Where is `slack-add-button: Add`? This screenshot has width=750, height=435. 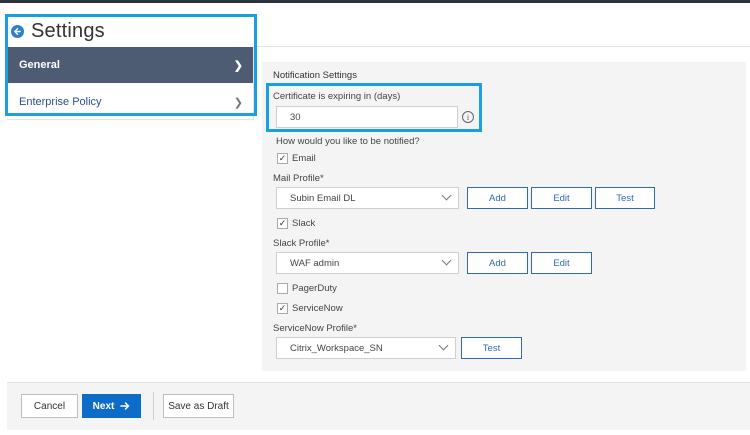 slack-add-button: Add is located at coordinates (497, 263).